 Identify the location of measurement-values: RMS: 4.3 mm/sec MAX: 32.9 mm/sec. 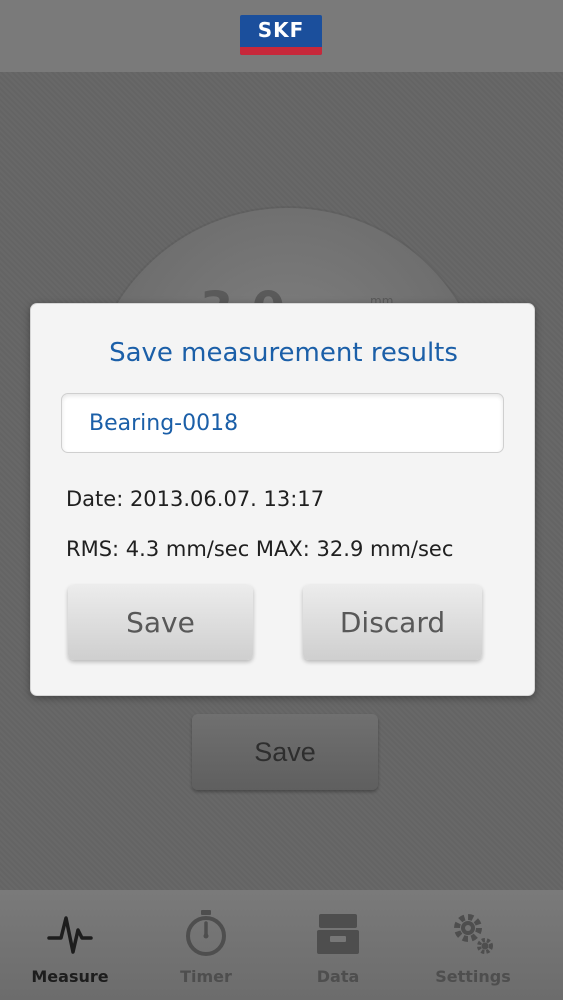
(260, 549).